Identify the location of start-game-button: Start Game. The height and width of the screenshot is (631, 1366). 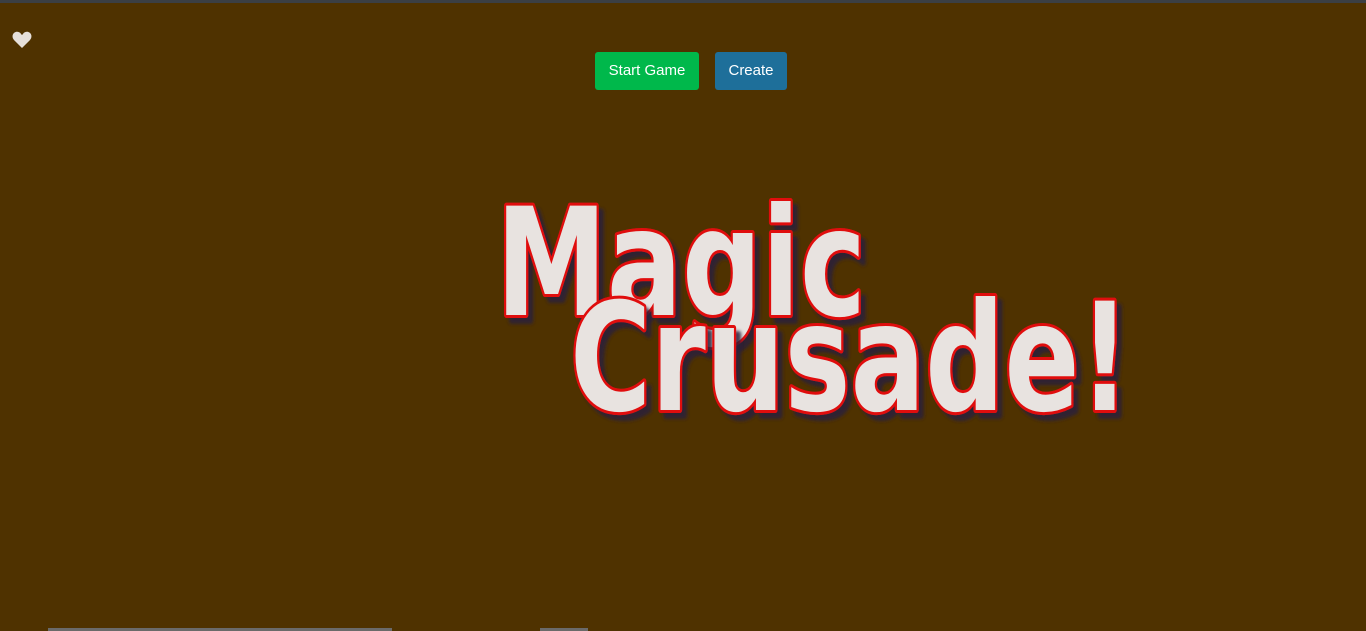
(647, 71).